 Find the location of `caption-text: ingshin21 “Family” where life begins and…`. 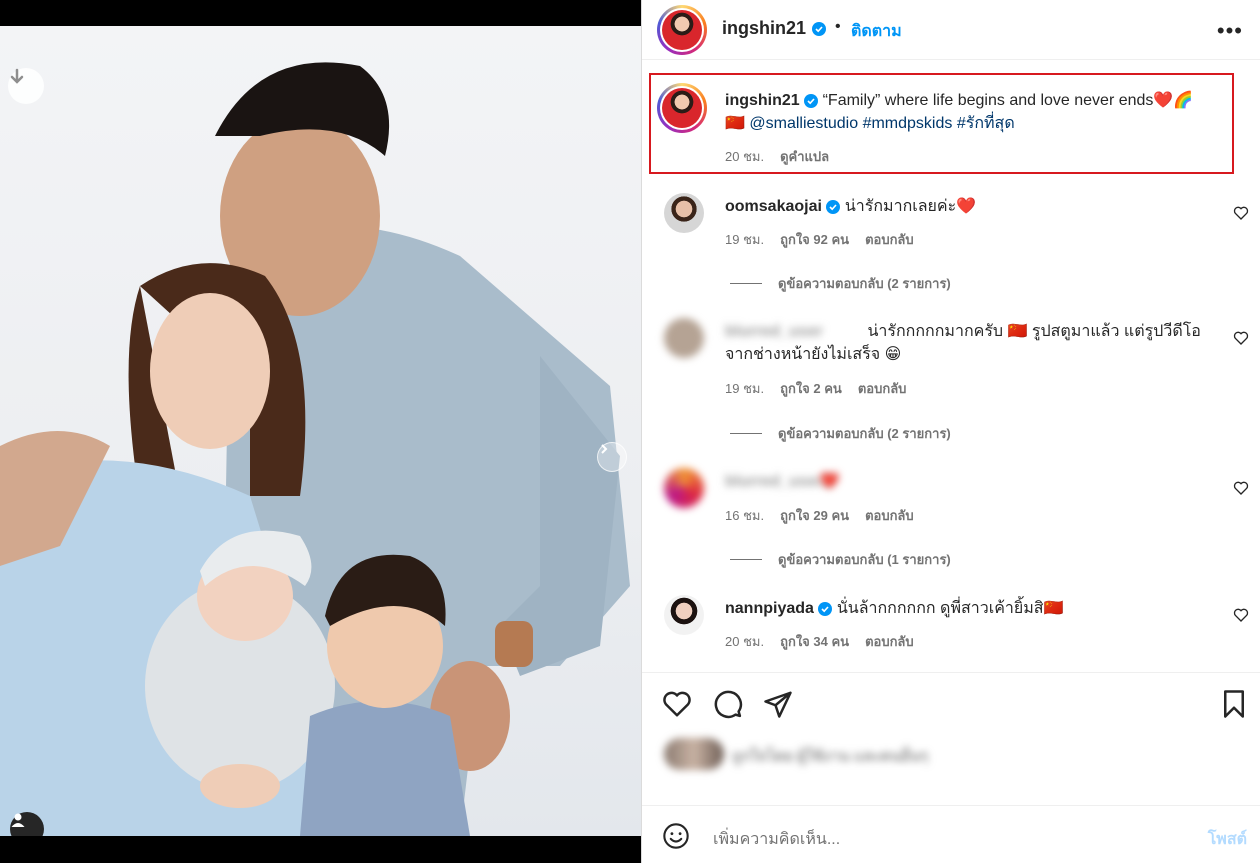

caption-text: ingshin21 “Family” where life begins and… is located at coordinates (975, 112).